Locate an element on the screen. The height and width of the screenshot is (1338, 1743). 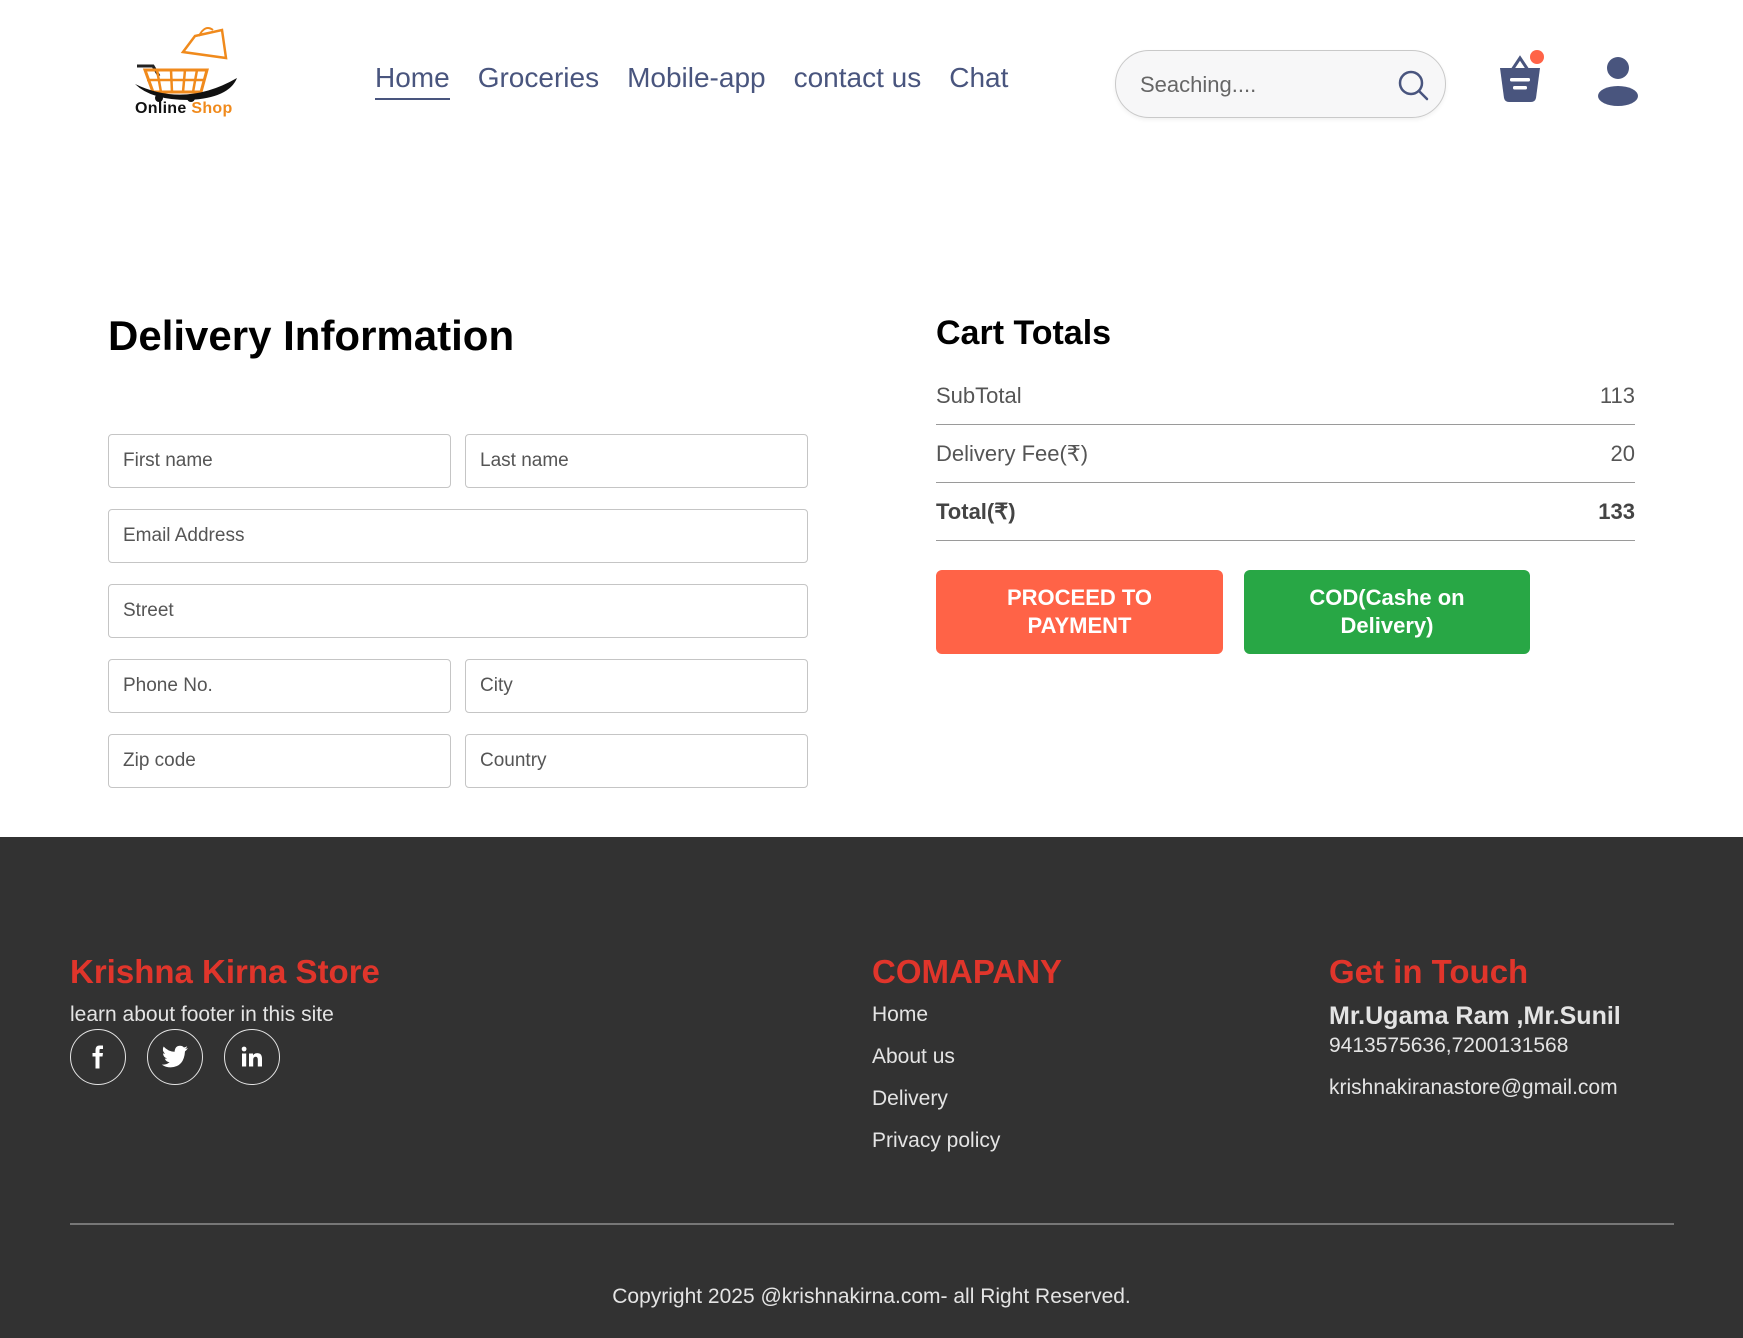
street-field is located at coordinates (458, 611).